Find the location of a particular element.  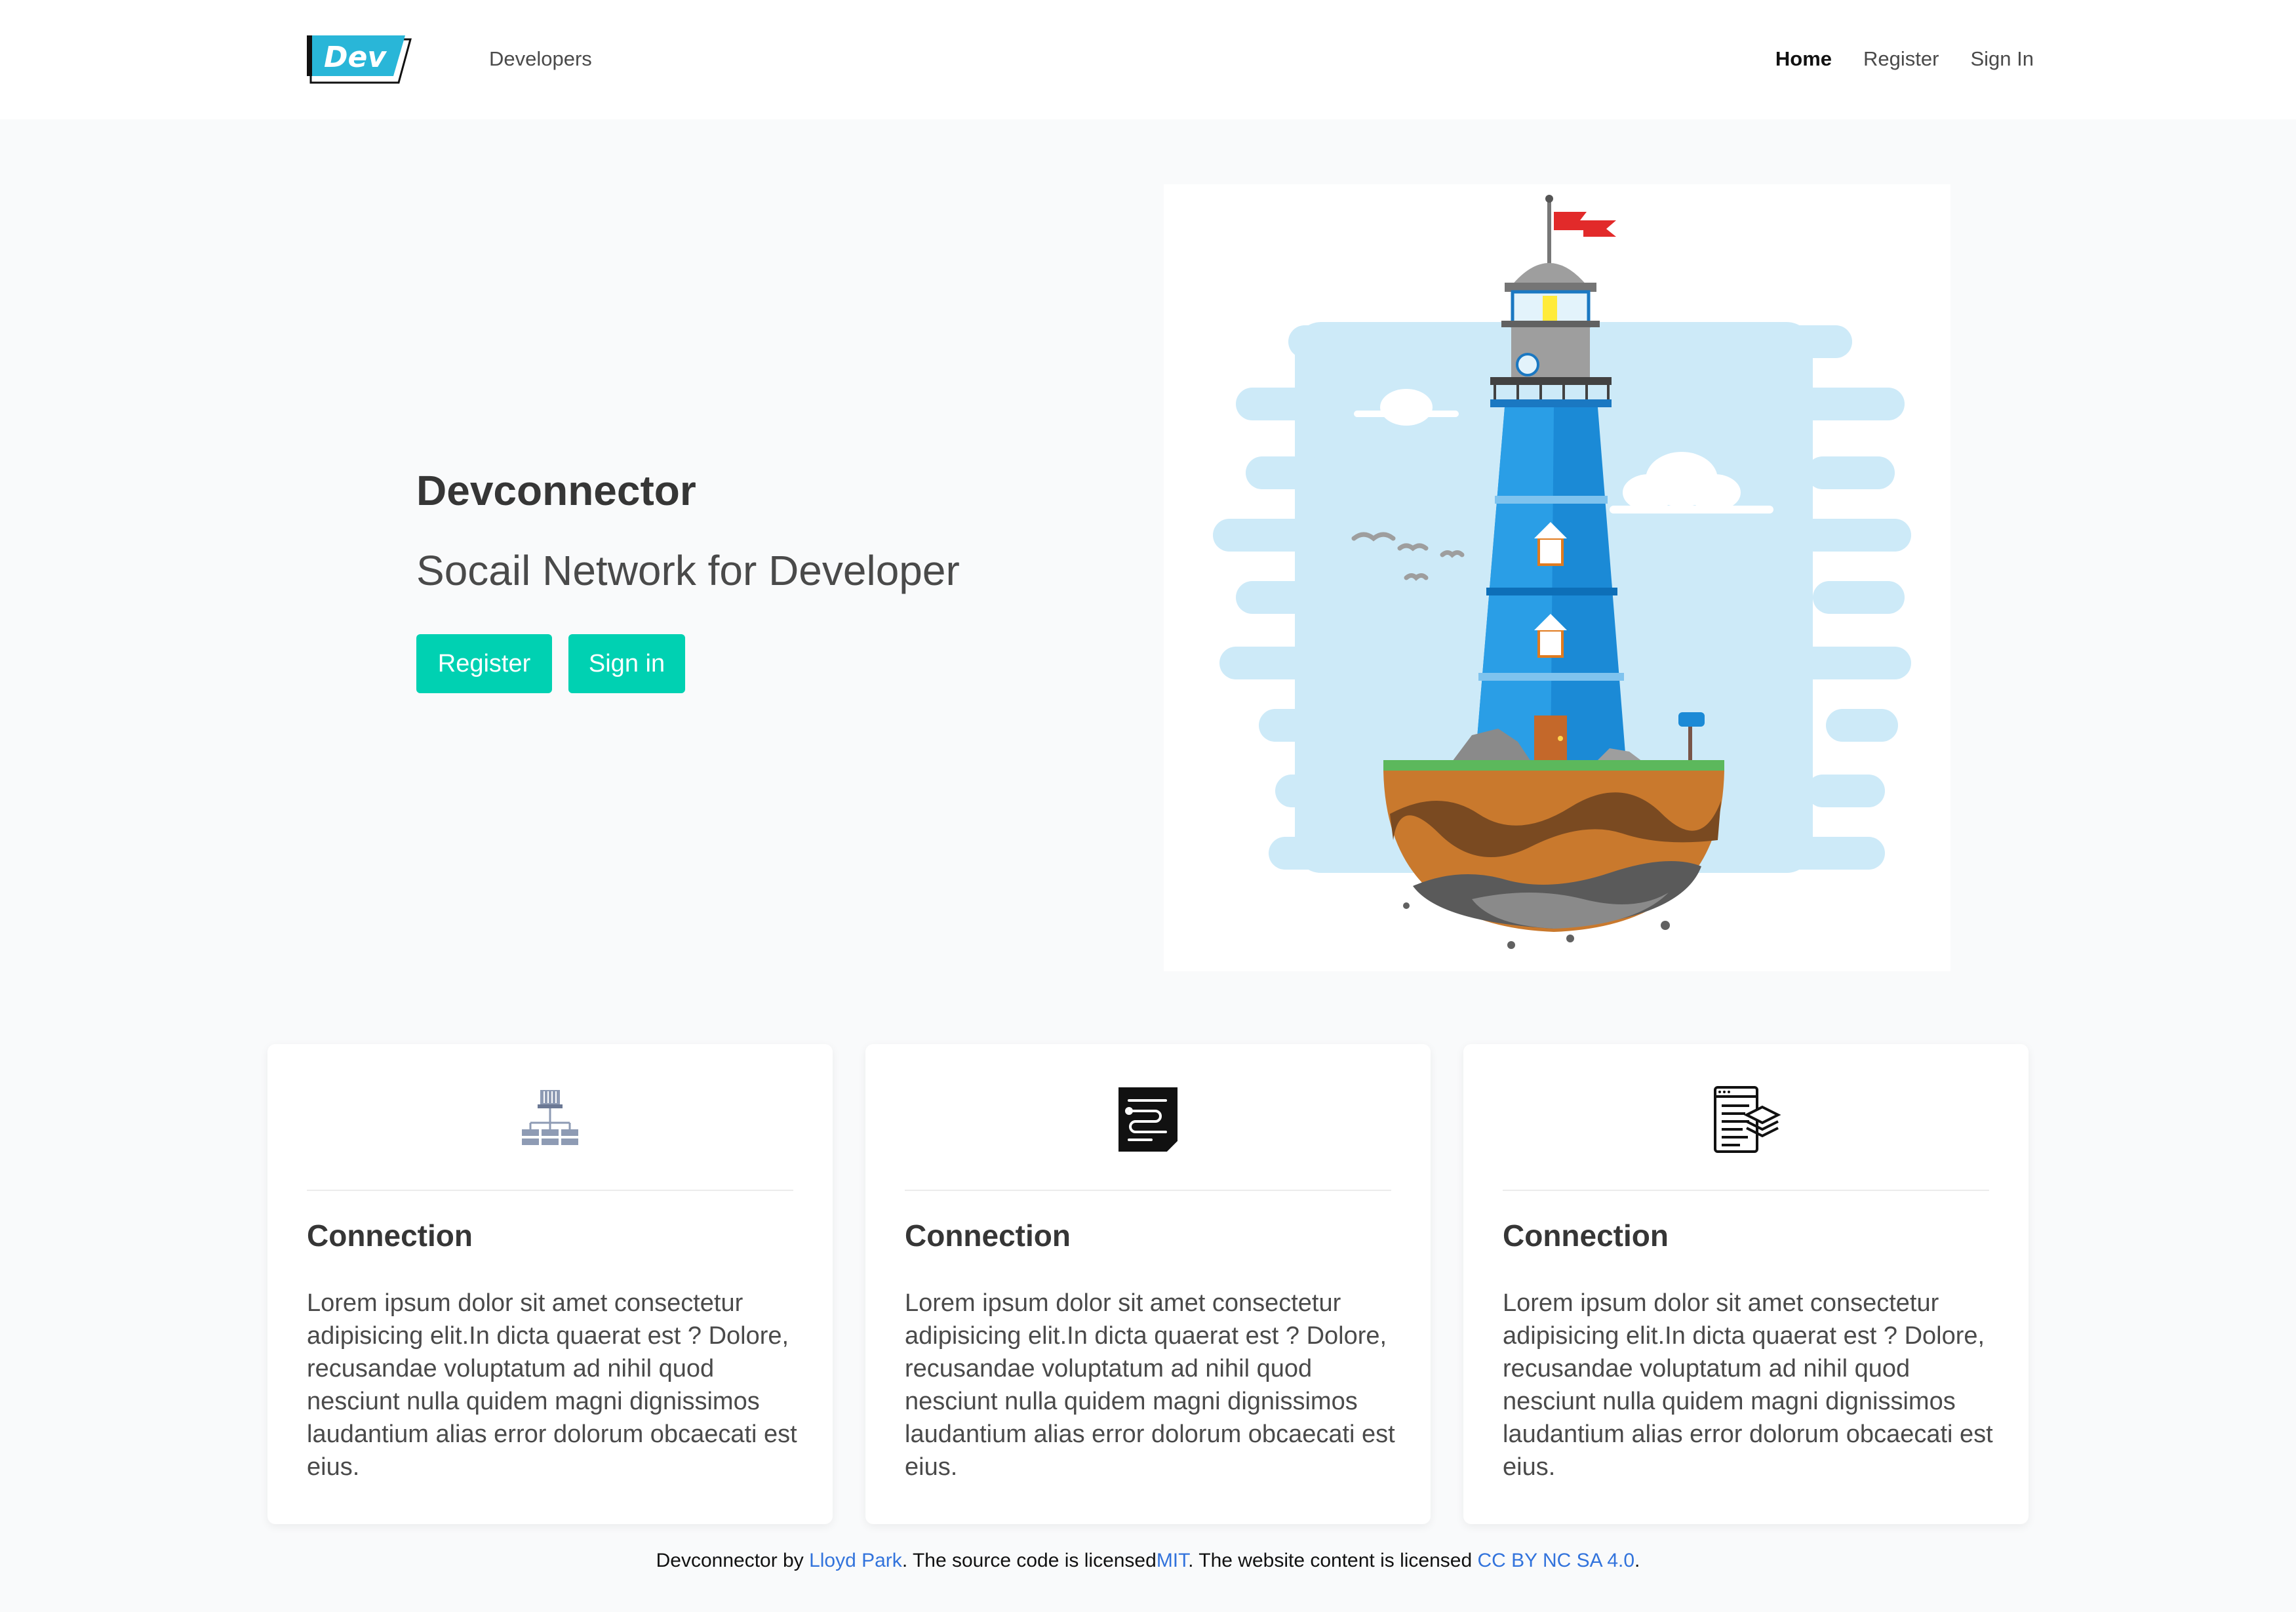

hero-title: Devconnector is located at coordinates (556, 490).